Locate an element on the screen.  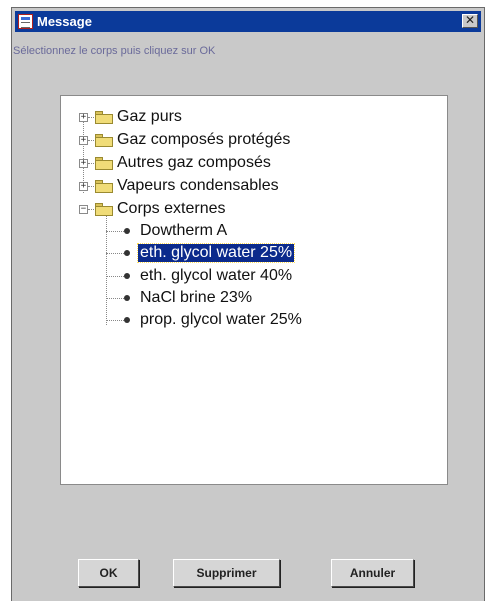
tree-item-label: NaCl brine 23% is located at coordinates (196, 297).